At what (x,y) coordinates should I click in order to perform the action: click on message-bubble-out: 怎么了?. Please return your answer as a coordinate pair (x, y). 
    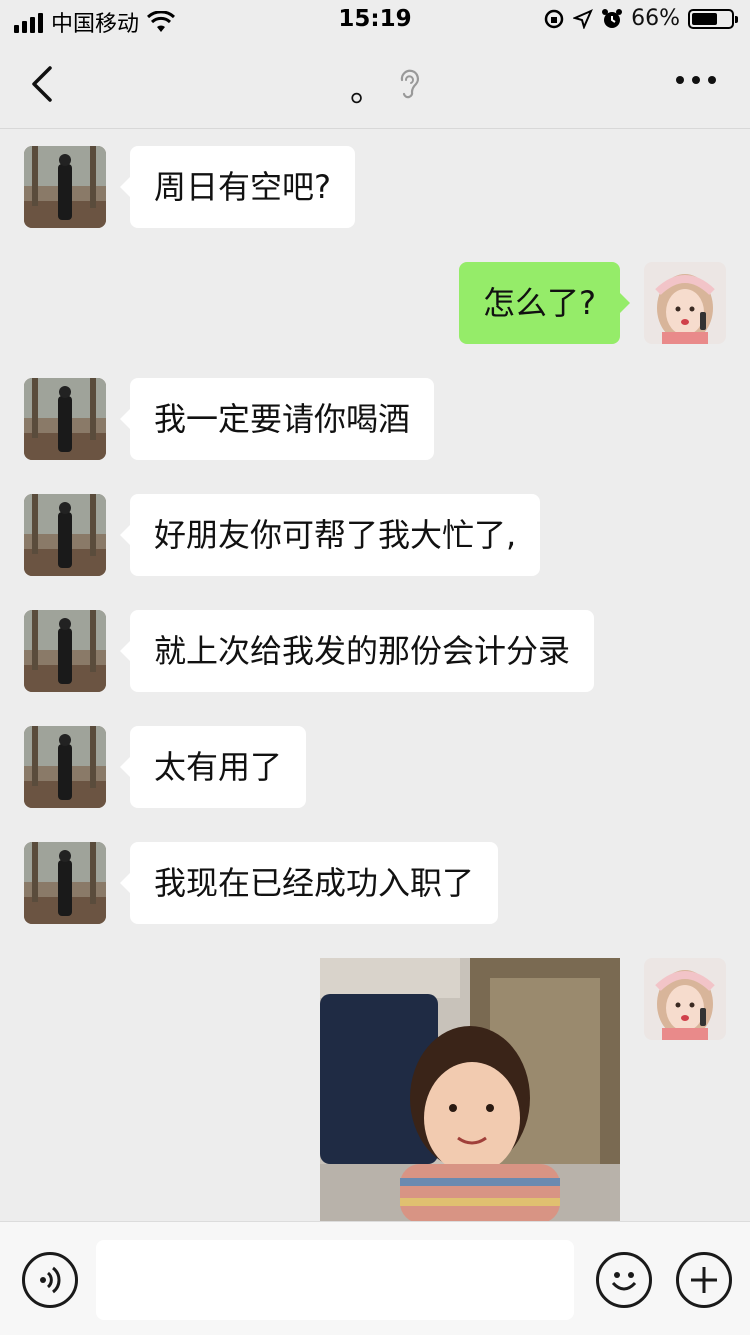
    Looking at the image, I should click on (544, 303).